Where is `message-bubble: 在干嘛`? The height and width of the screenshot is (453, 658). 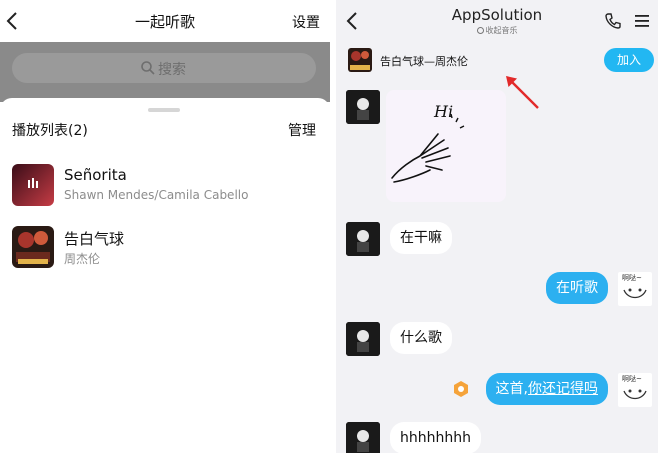 message-bubble: 在干嘛 is located at coordinates (421, 238).